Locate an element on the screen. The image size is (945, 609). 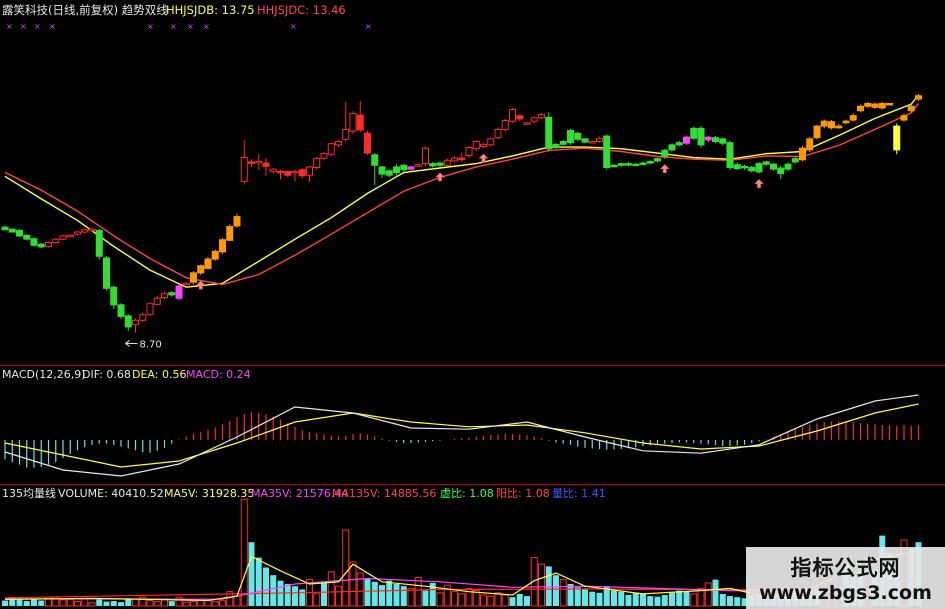
macd-item-0: DIF: 0.68 is located at coordinates (106, 374).